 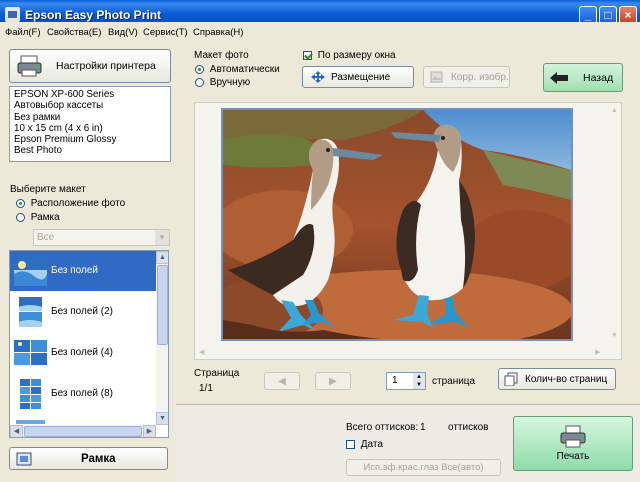 I want to click on frame-icon, so click(x=24, y=458).